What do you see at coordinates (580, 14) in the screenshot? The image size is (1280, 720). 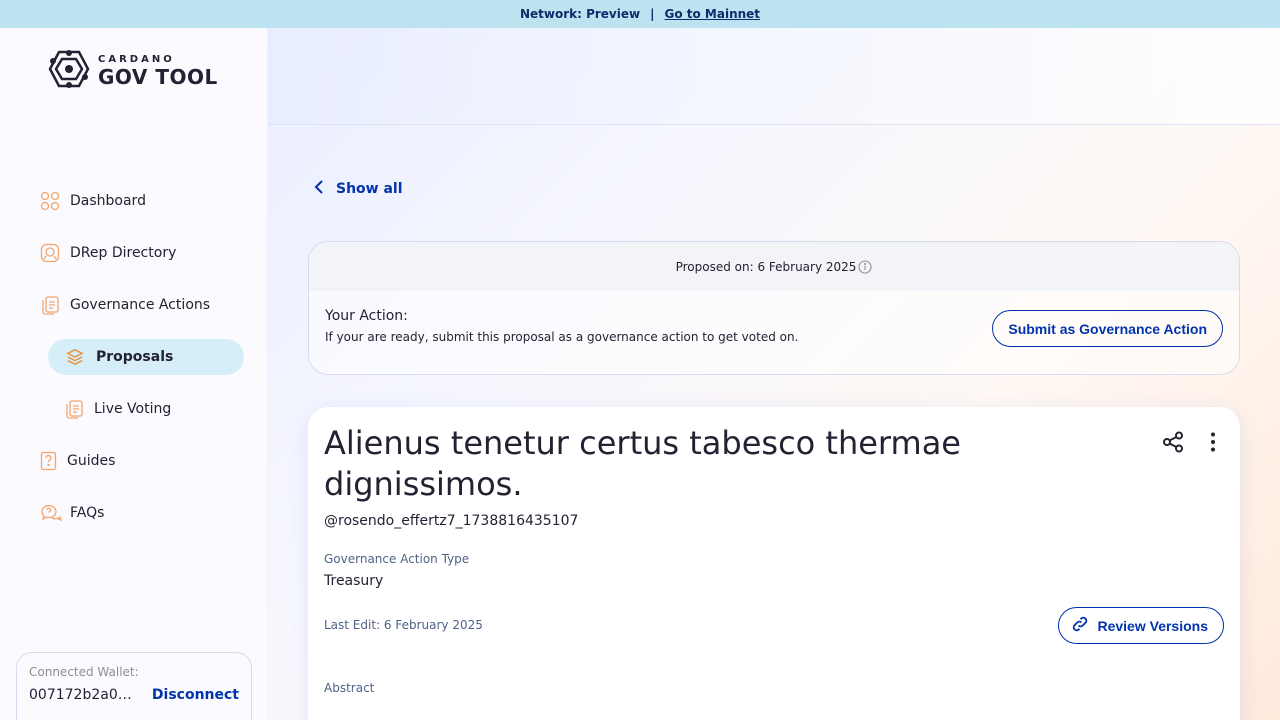 I see `network-label: Network: Preview` at bounding box center [580, 14].